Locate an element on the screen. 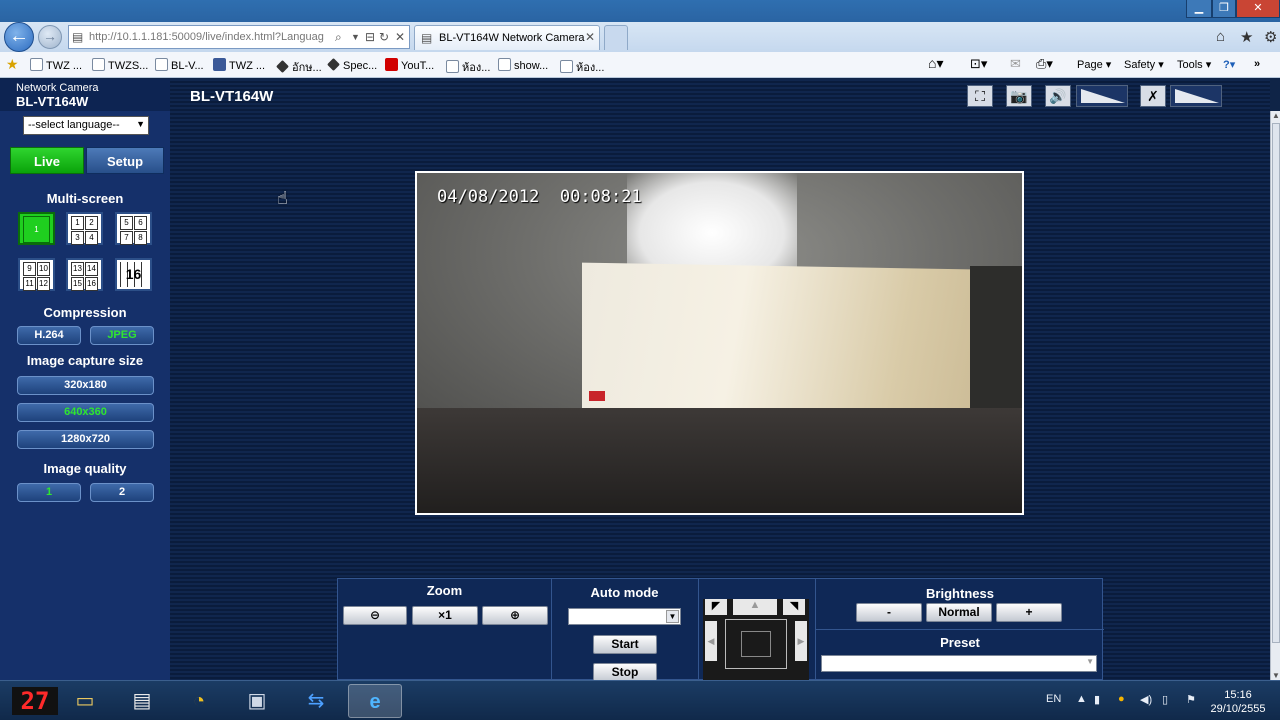  pan-tilt-center is located at coordinates (756, 644).